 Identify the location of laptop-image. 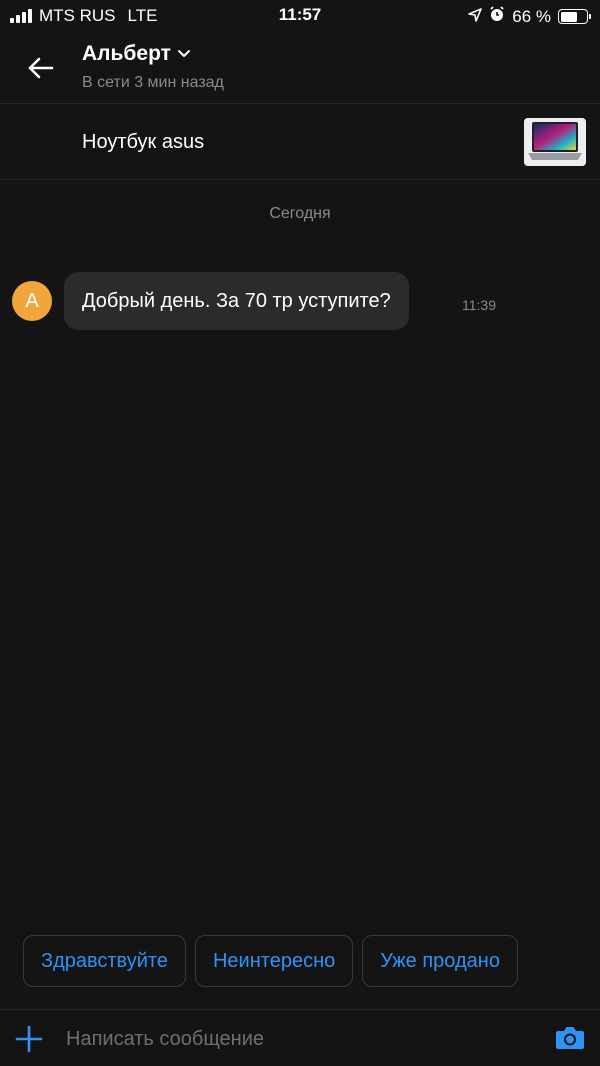
(555, 142).